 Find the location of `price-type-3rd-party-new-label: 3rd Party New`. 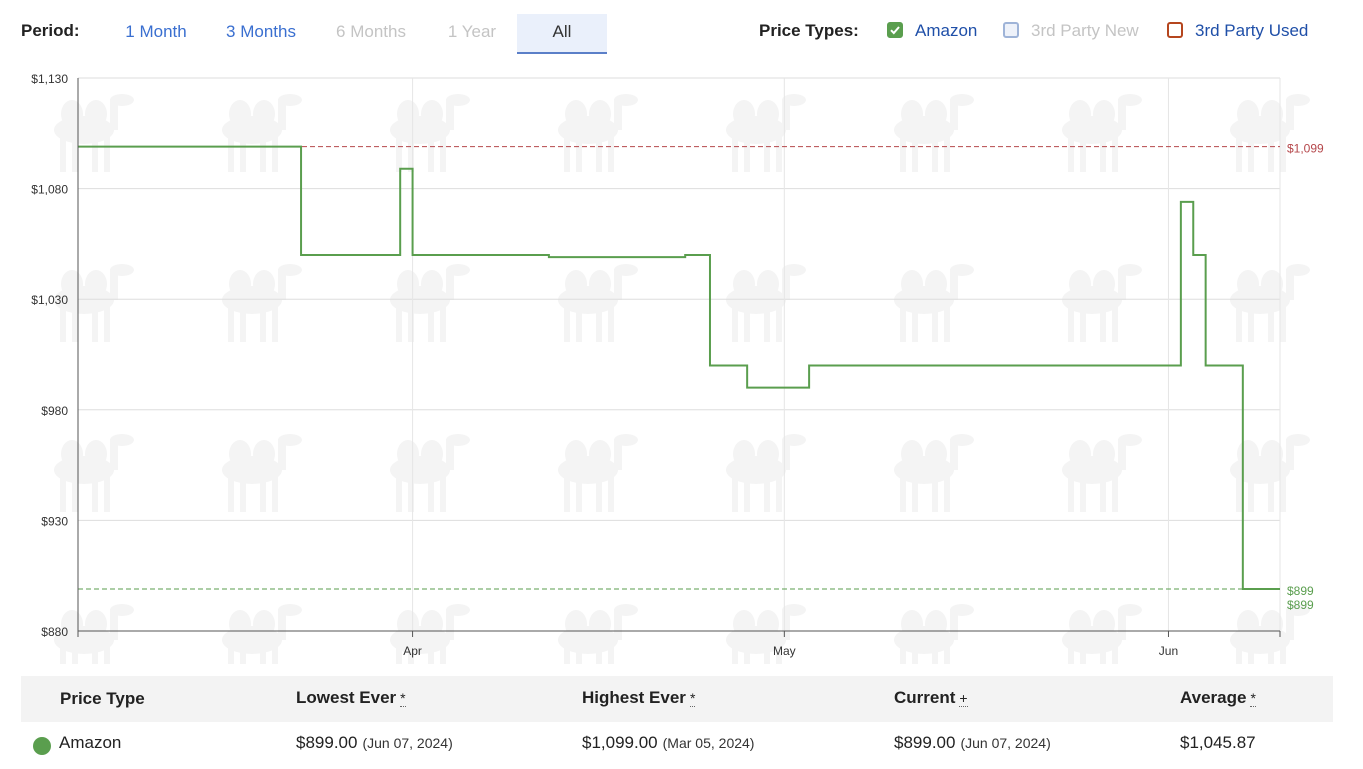

price-type-3rd-party-new-label: 3rd Party New is located at coordinates (1085, 30).